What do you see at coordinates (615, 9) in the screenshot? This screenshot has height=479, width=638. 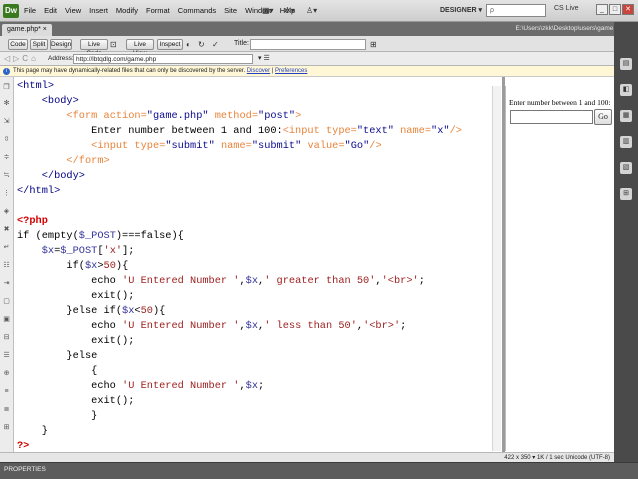 I see `maximize-button: □` at bounding box center [615, 9].